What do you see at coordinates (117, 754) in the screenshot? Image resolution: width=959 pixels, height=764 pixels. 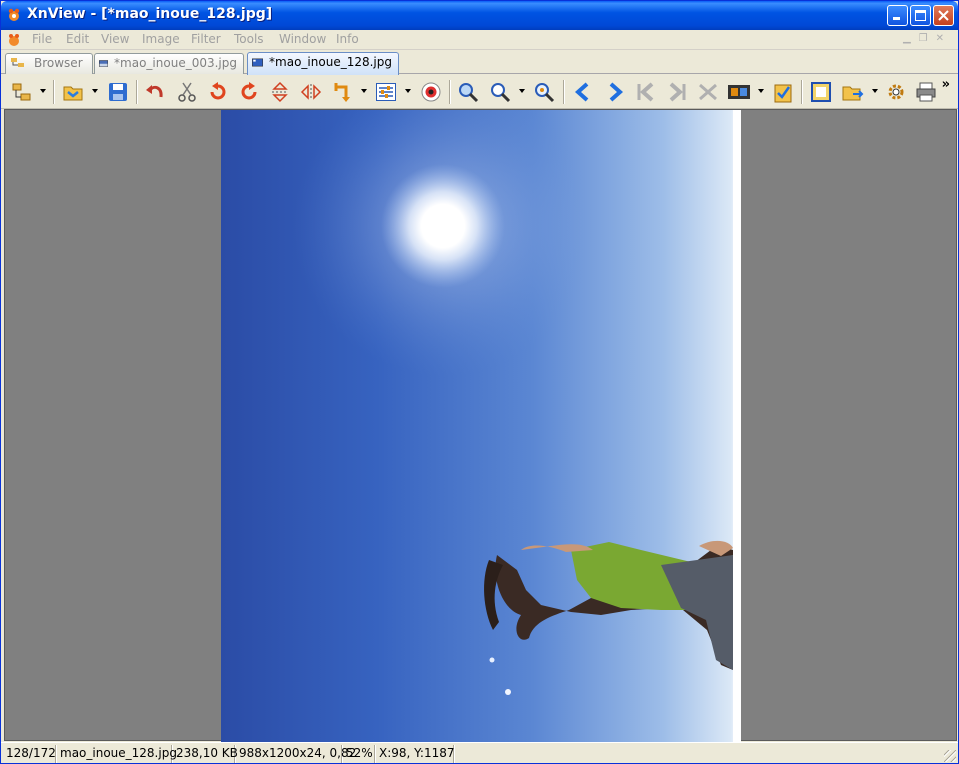 I see `status-filename: mao_inoue_128.jpg` at bounding box center [117, 754].